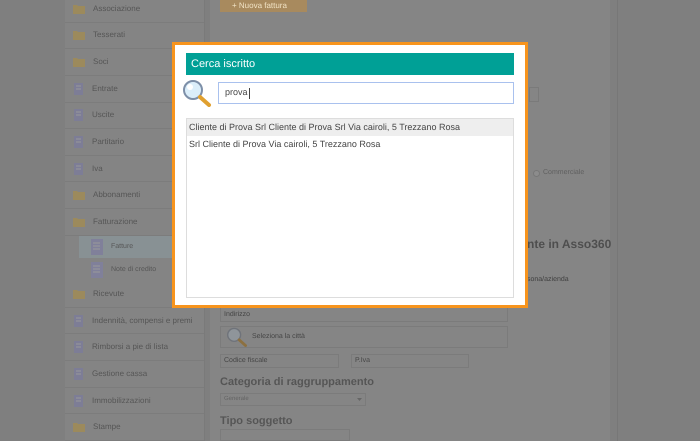 The height and width of the screenshot is (441, 700). What do you see at coordinates (534, 94) in the screenshot?
I see `field-fragment` at bounding box center [534, 94].